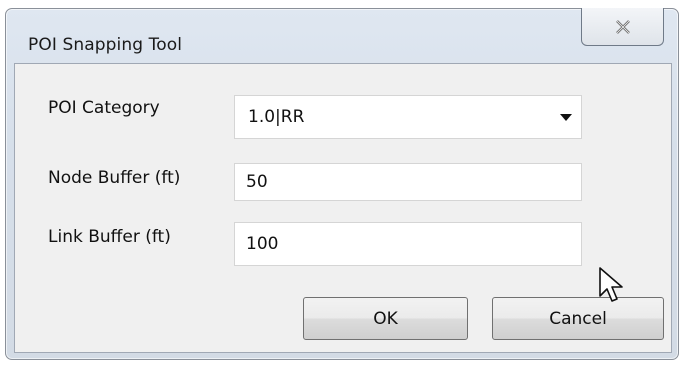 Image resolution: width=686 pixels, height=367 pixels. I want to click on close-icon, so click(622, 26).